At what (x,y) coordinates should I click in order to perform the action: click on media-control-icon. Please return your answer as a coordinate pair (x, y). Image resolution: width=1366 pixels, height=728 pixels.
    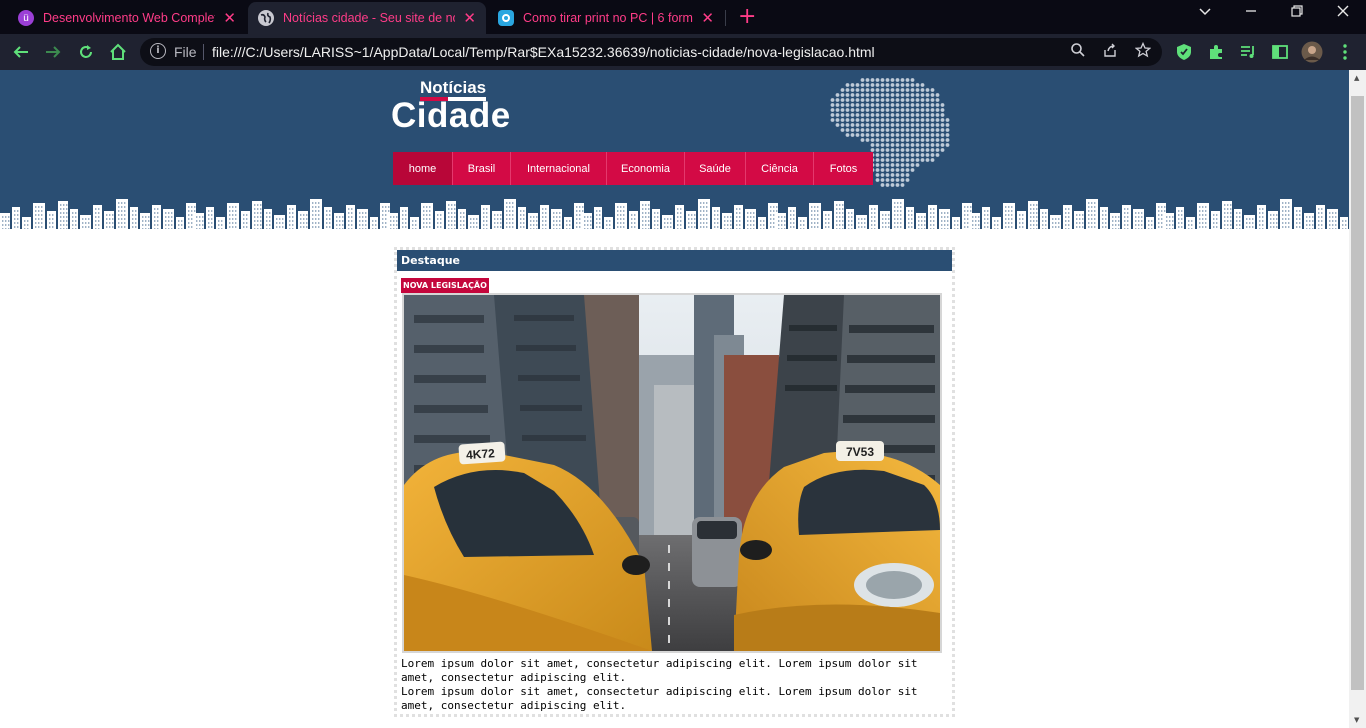
    Looking at the image, I should click on (1248, 52).